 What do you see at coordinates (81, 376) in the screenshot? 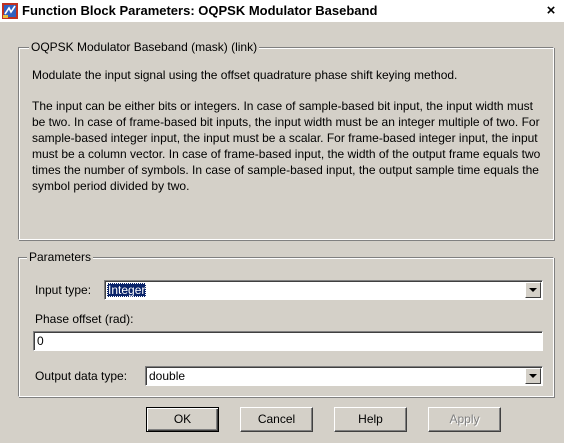
I see `output-type-label: Output data type:` at bounding box center [81, 376].